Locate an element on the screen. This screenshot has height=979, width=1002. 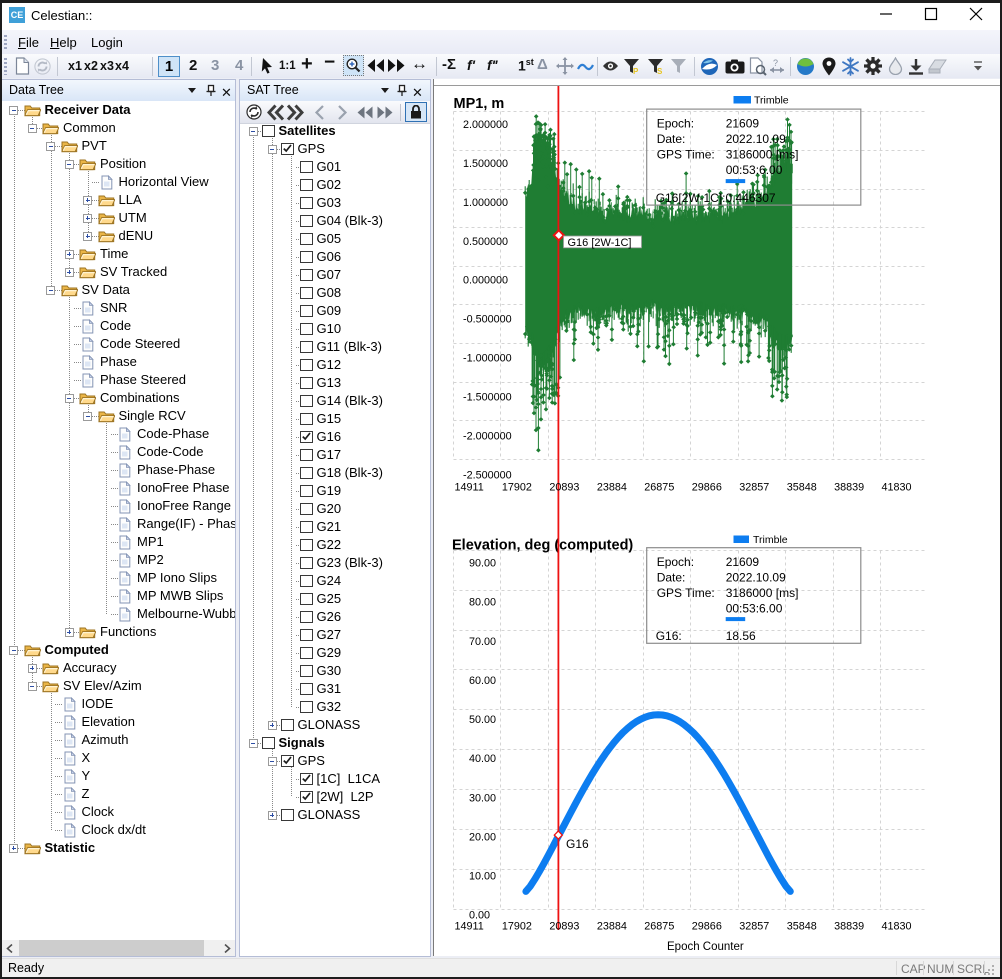
svg-text: Epoch Counter is located at coordinates (705, 947).